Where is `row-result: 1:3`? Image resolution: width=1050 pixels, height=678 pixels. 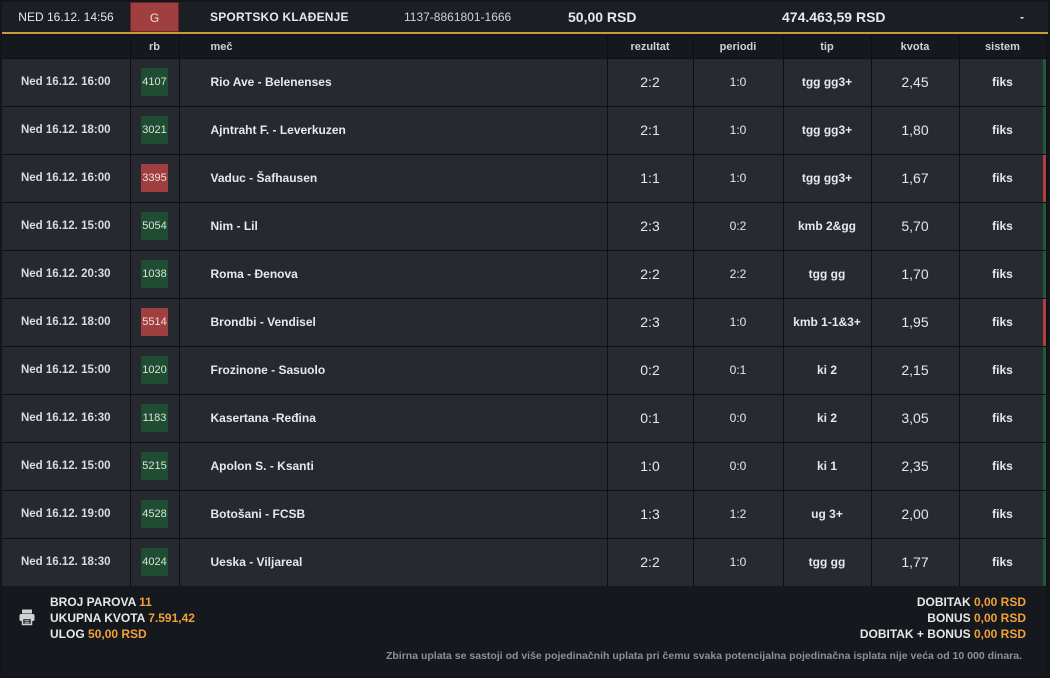 row-result: 1:3 is located at coordinates (650, 513).